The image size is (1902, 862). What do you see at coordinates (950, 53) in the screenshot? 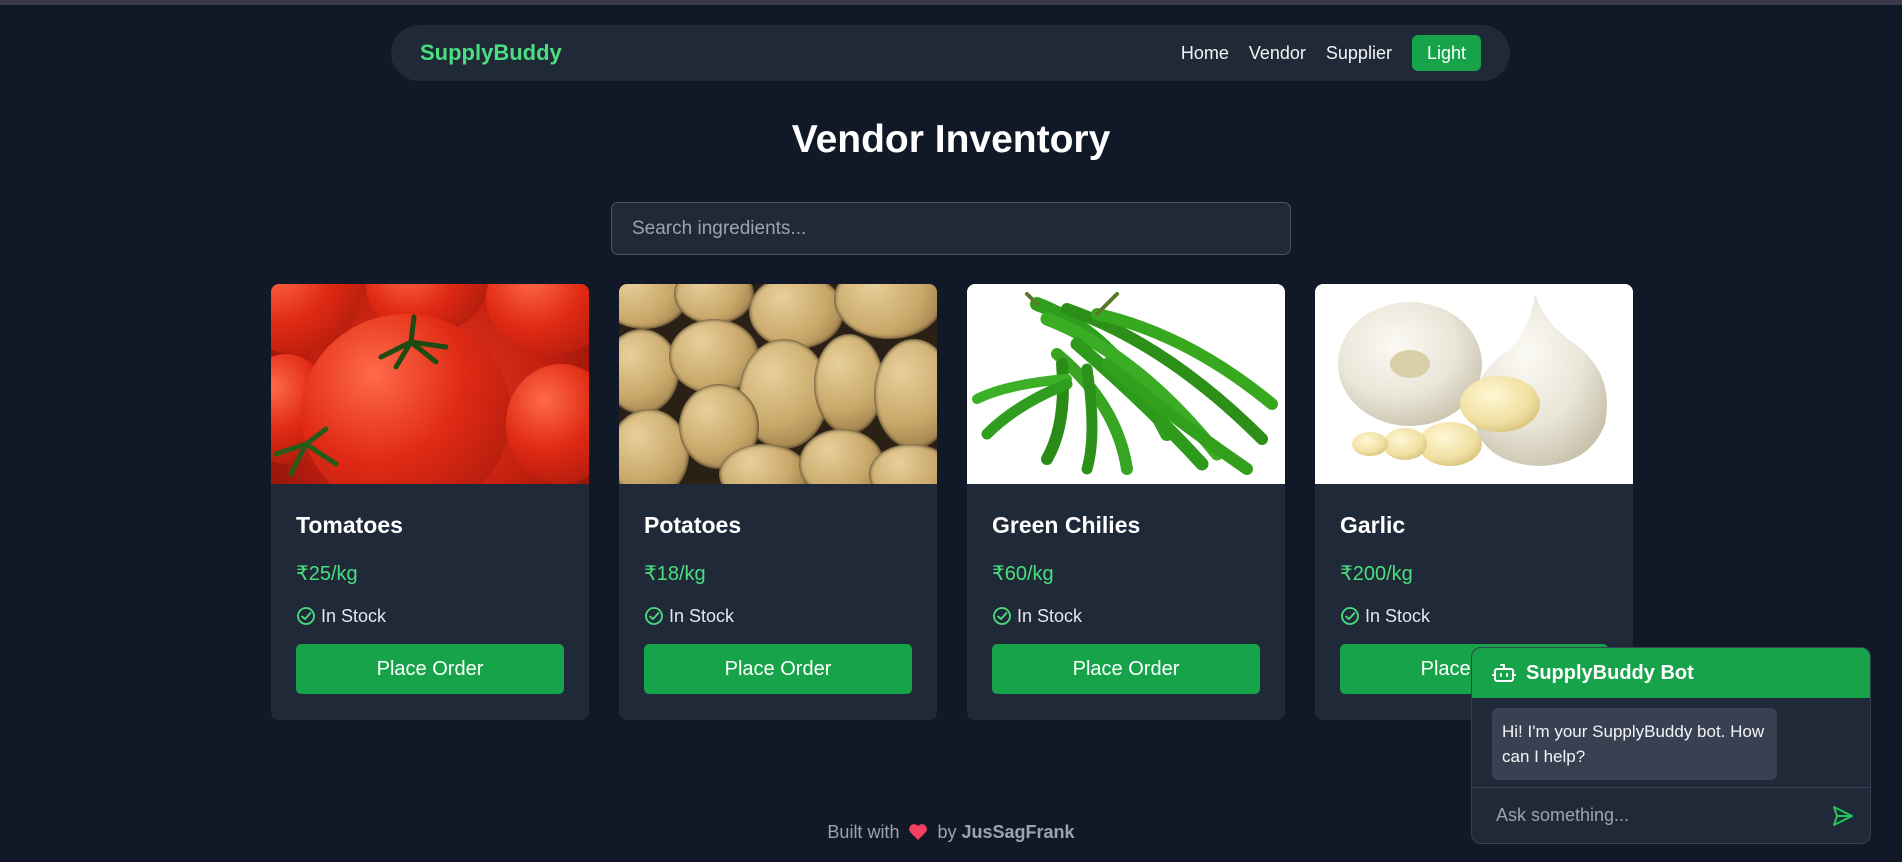
I see `navbar: SupplyBuddy Home Vendor Supplier Light` at bounding box center [950, 53].